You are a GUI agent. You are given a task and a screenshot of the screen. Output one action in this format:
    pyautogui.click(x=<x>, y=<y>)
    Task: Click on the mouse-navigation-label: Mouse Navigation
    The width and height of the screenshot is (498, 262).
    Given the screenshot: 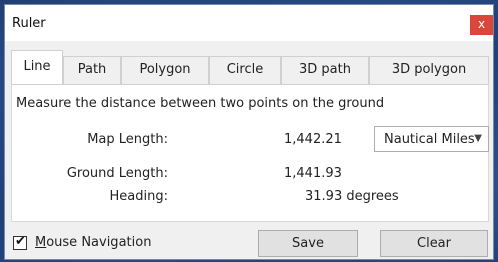 What is the action you would take?
    pyautogui.click(x=93, y=242)
    